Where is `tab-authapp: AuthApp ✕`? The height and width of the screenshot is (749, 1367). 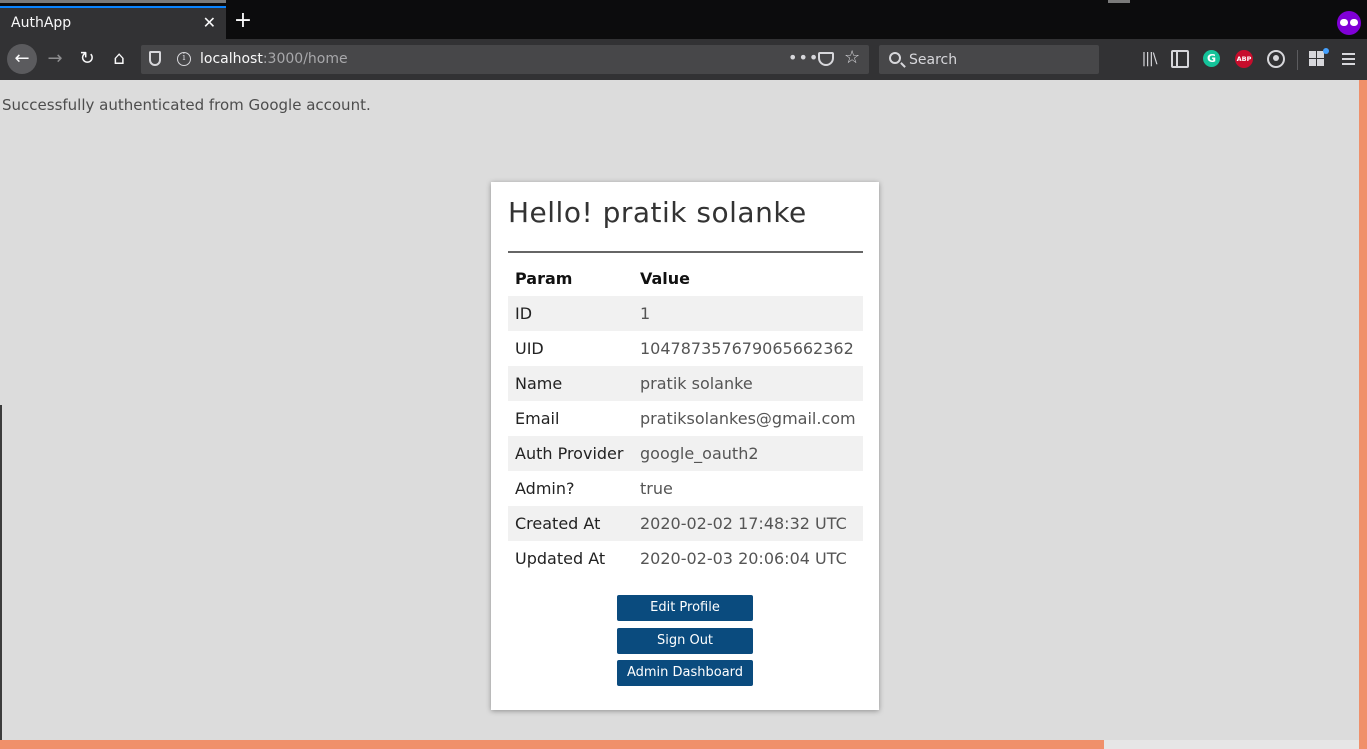 tab-authapp: AuthApp ✕ is located at coordinates (113, 22).